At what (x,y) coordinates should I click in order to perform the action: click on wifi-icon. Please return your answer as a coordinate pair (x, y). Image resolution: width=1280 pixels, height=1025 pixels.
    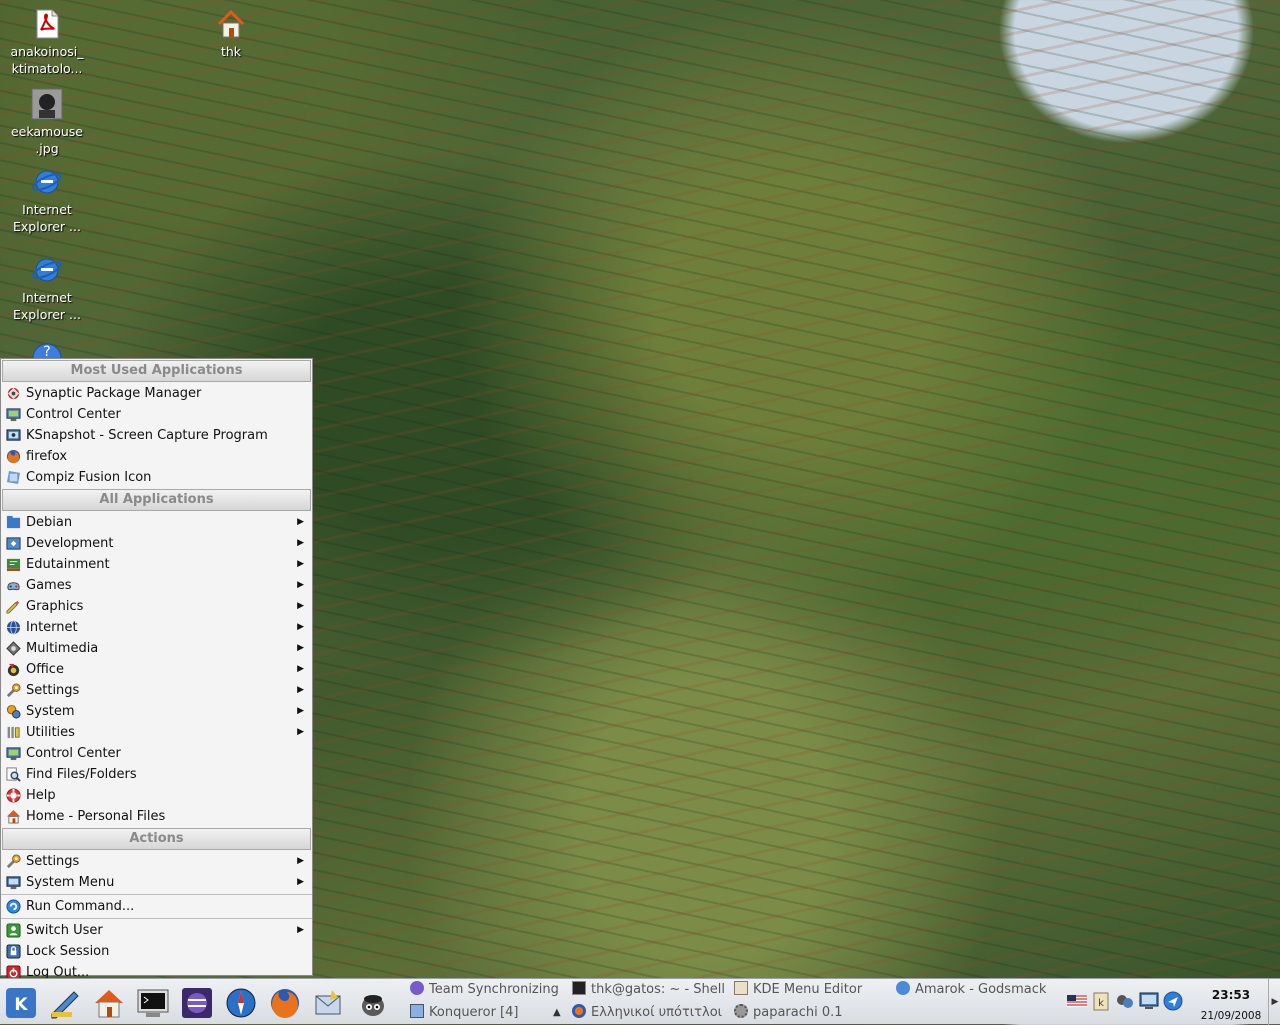
    Looking at the image, I should click on (1173, 1001).